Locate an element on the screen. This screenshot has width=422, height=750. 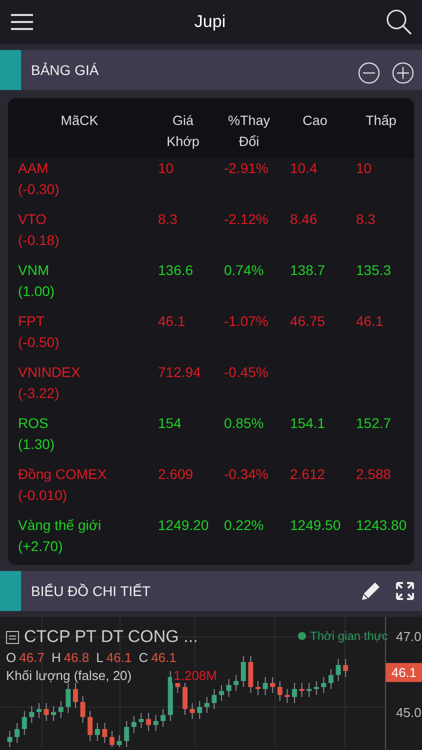
table-cell: 2.609 is located at coordinates (176, 474).